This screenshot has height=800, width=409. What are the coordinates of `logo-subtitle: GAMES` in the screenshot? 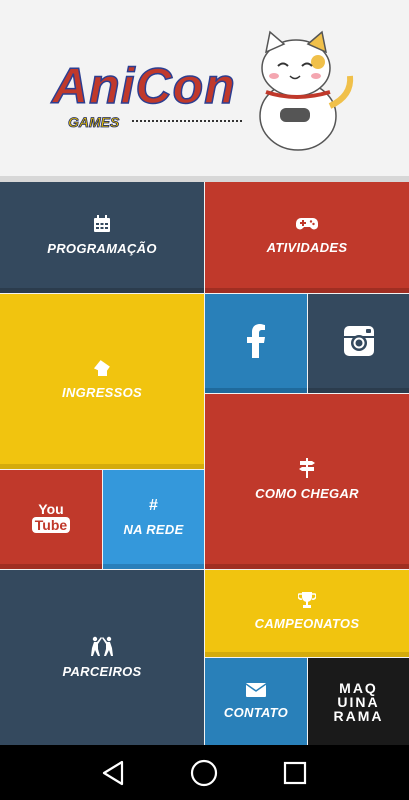 It's located at (94, 122).